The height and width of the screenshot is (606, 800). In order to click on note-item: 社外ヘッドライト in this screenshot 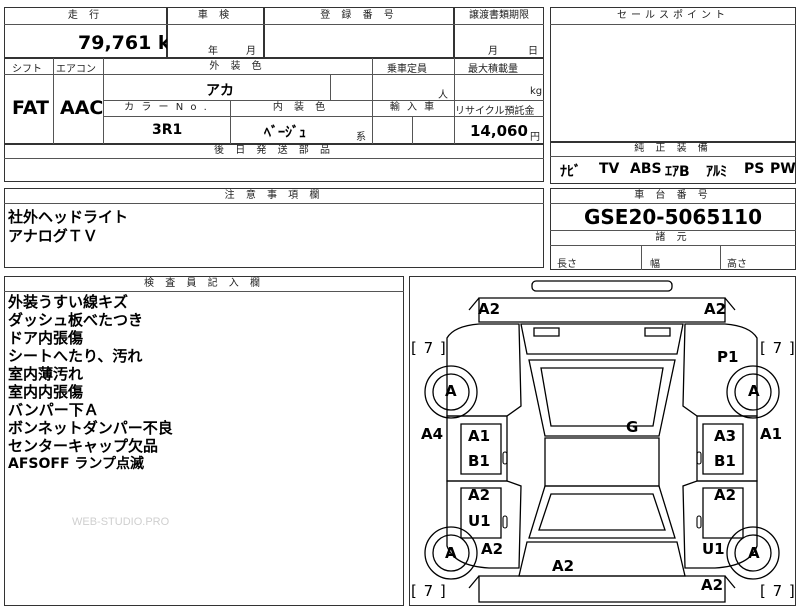, I will do `click(68, 217)`.